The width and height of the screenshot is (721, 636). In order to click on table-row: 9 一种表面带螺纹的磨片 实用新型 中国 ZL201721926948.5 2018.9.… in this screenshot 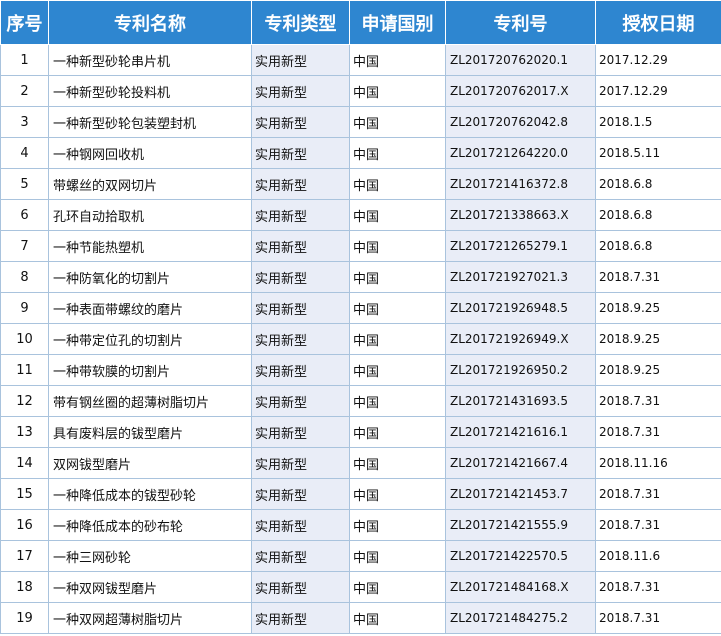, I will do `click(360, 308)`.